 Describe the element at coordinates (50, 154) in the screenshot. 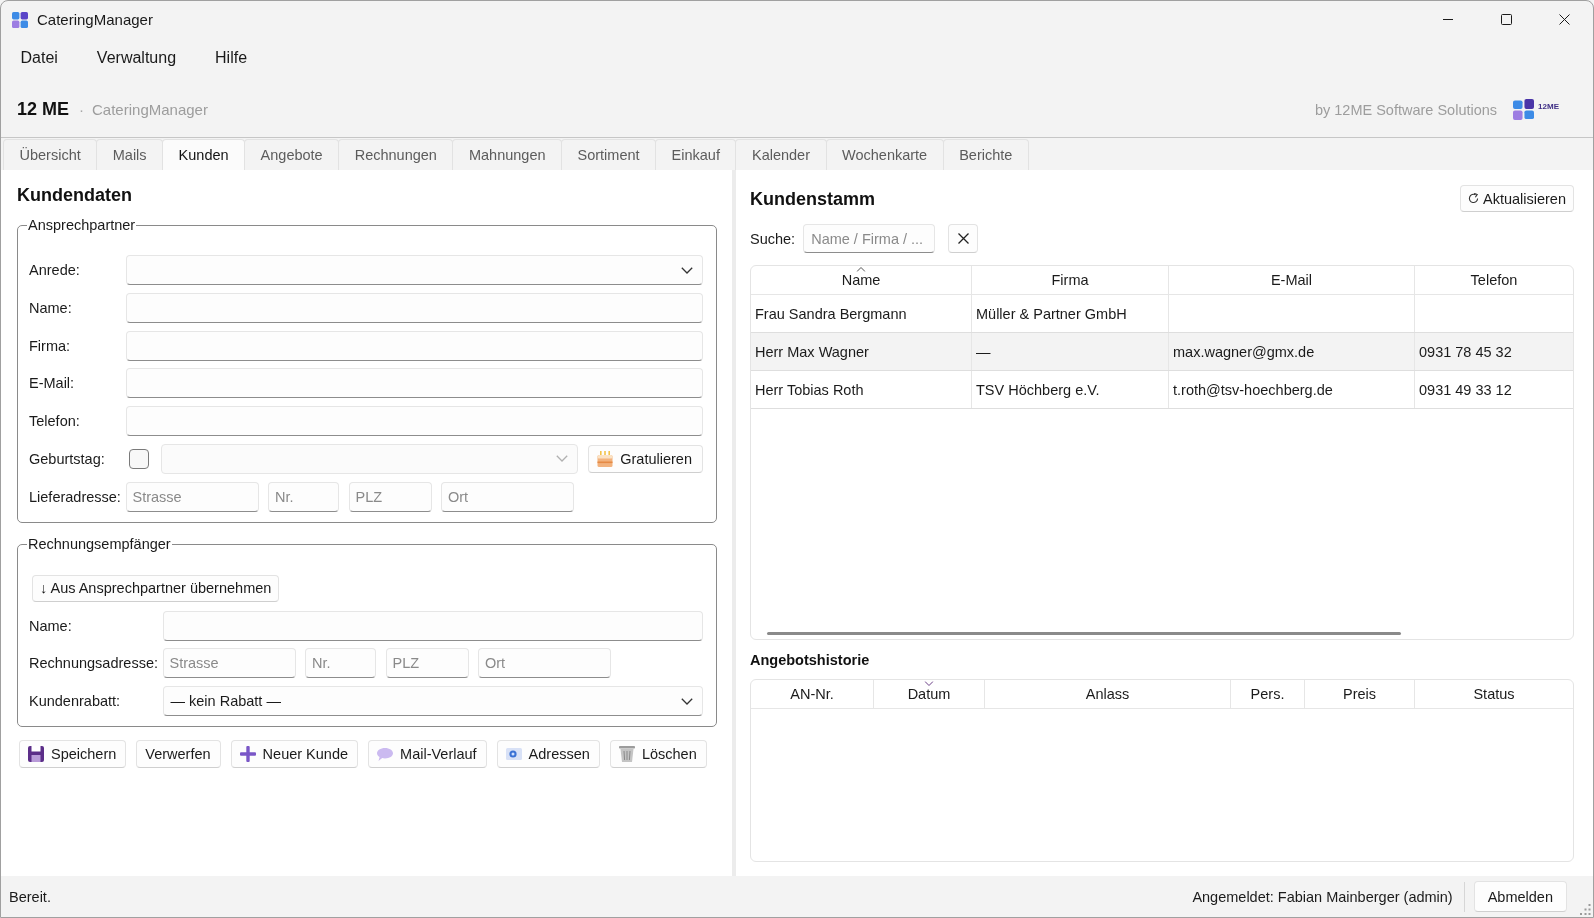

I see `tab: Übersicht` at that location.